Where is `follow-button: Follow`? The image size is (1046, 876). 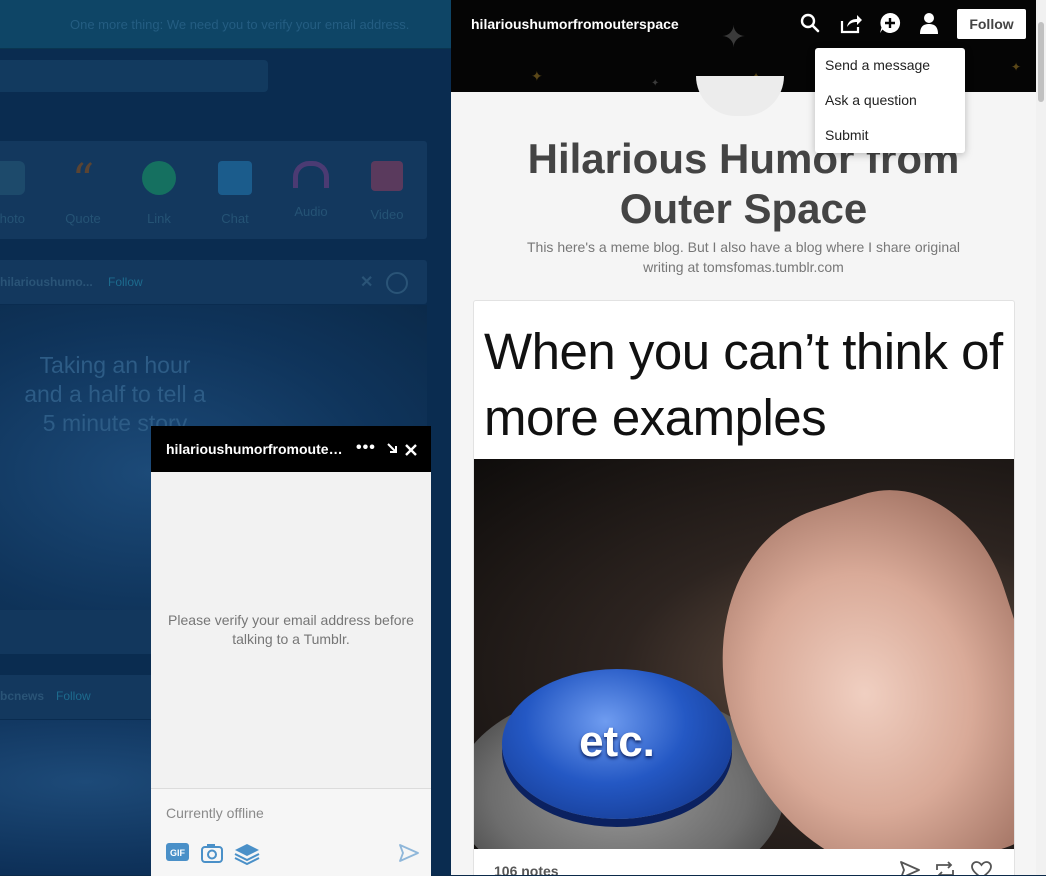 follow-button: Follow is located at coordinates (991, 24).